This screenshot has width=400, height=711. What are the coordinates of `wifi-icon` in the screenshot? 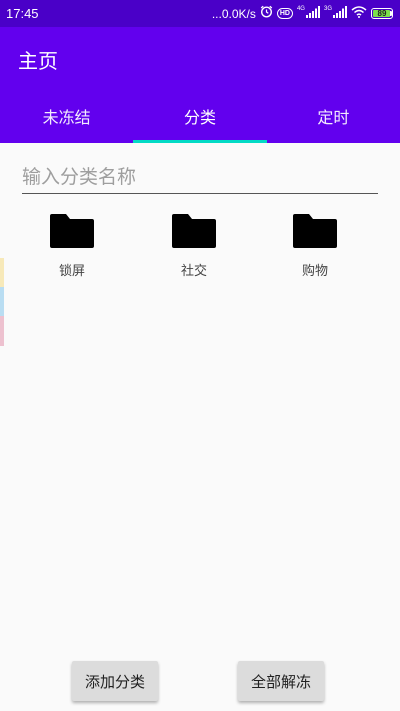 It's located at (359, 13).